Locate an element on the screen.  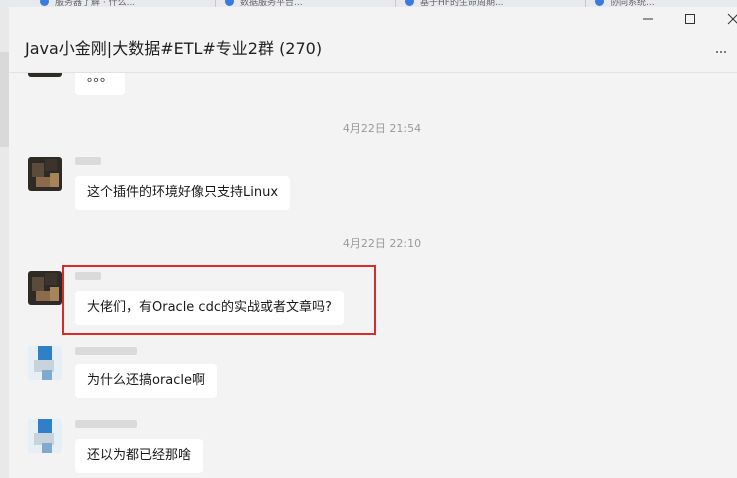
minimize-button is located at coordinates (648, 19).